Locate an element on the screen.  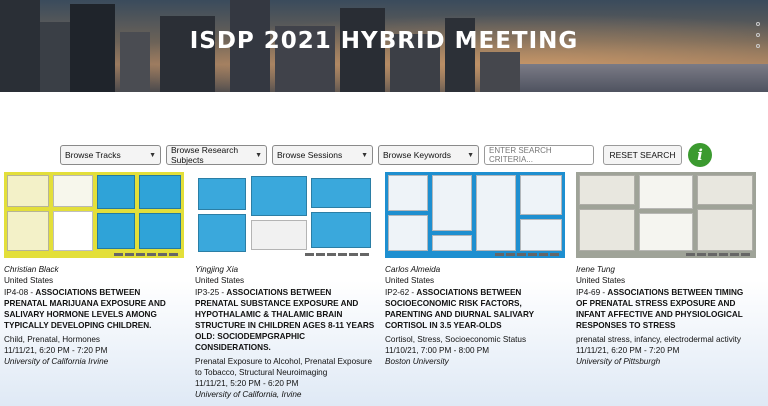
info-icon: i is located at coordinates (700, 155).